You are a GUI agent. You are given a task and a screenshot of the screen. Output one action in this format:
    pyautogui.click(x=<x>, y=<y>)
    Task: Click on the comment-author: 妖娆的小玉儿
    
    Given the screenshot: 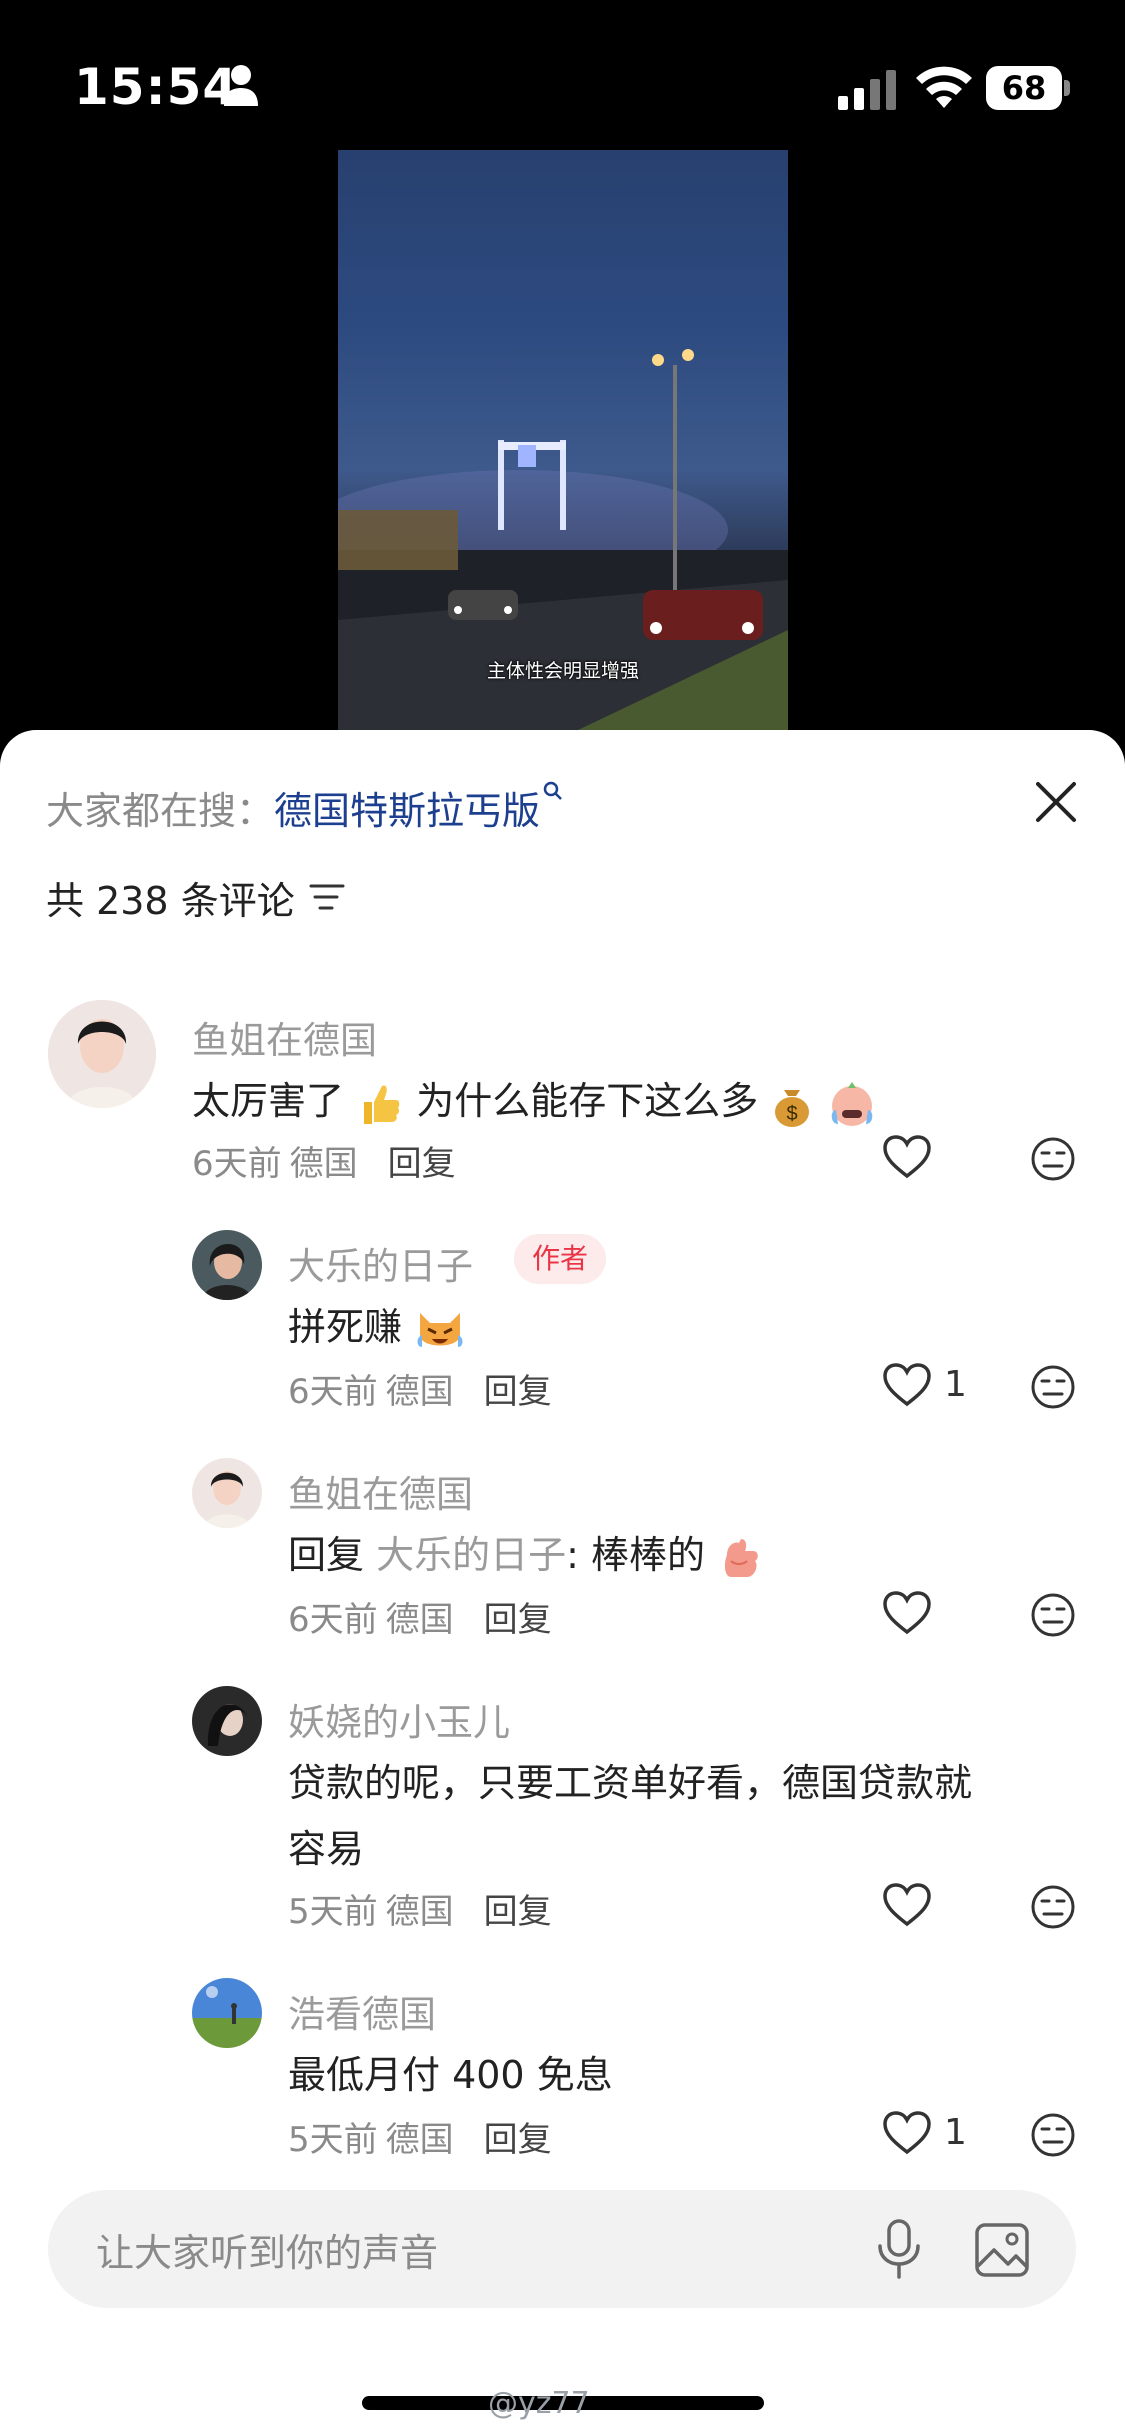 What is the action you would take?
    pyautogui.click(x=399, y=1719)
    